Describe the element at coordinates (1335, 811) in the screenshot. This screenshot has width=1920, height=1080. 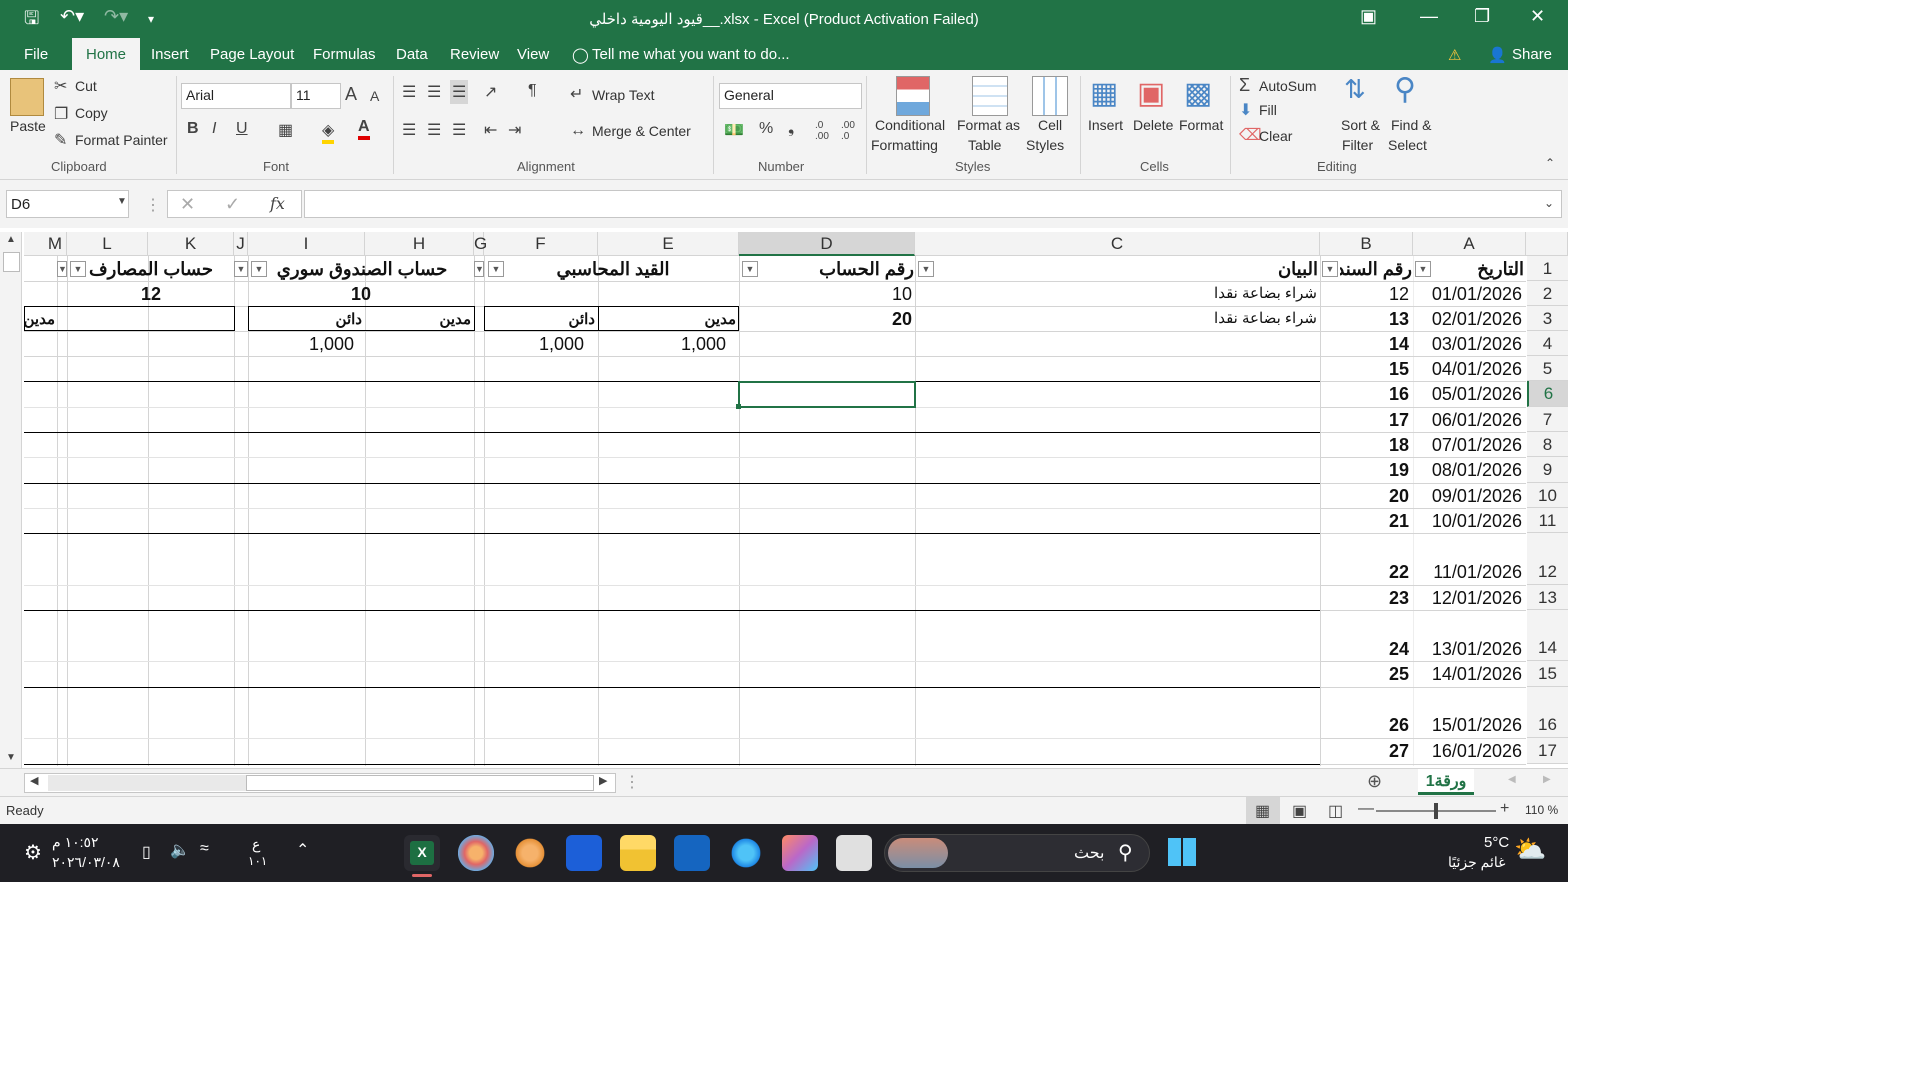
I see `page-break-view-icon: ◫` at that location.